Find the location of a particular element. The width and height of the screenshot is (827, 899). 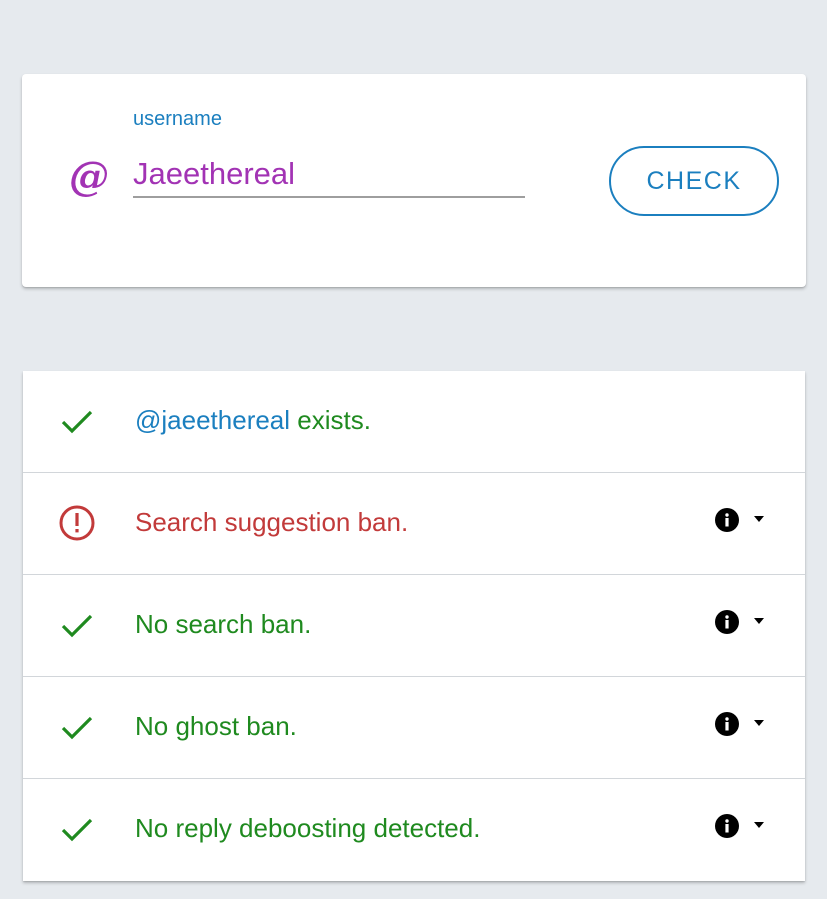

username-label: username is located at coordinates (177, 119).